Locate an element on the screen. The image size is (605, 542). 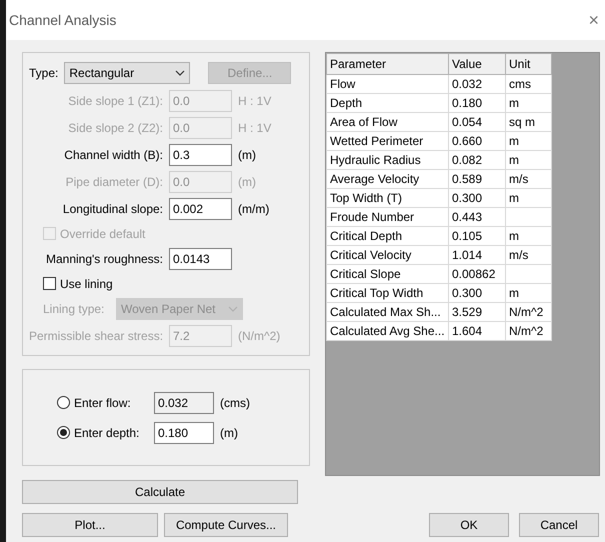
table-cell: 0.00862 is located at coordinates (474, 274).